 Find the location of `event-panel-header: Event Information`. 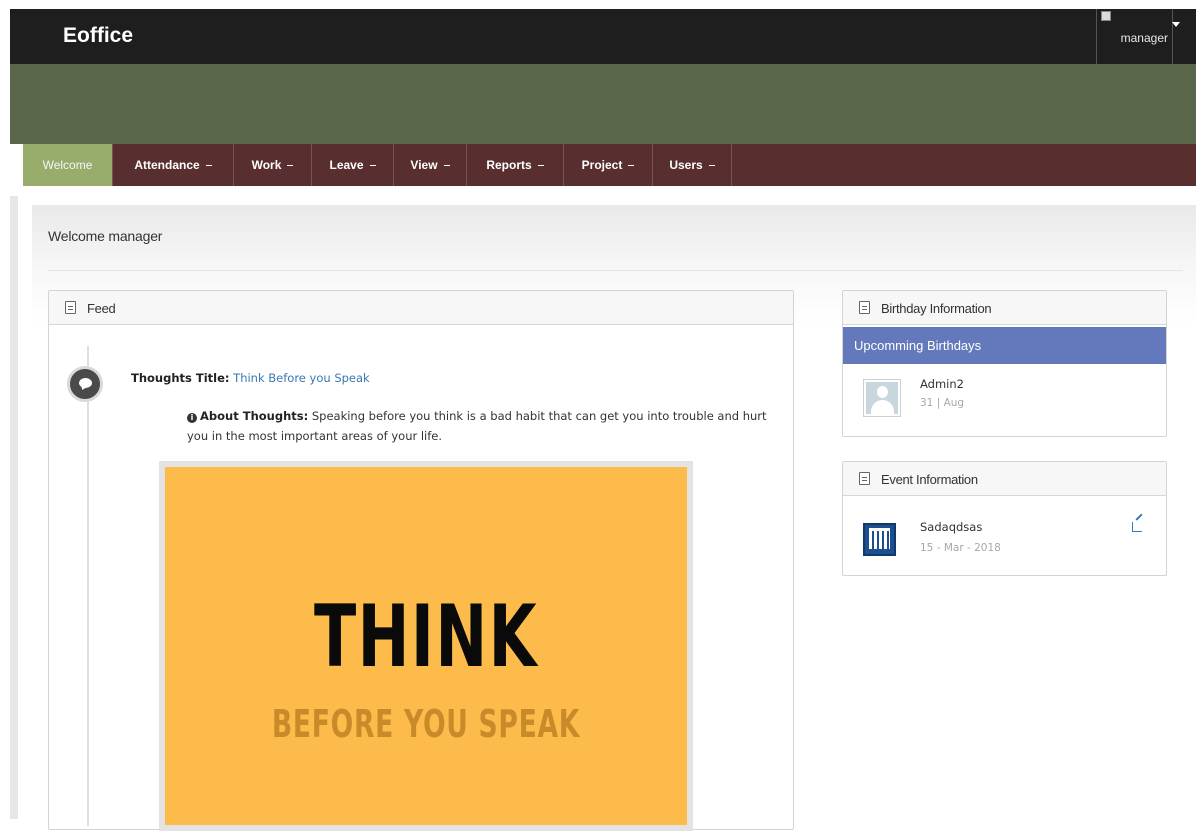

event-panel-header: Event Information is located at coordinates (1004, 479).